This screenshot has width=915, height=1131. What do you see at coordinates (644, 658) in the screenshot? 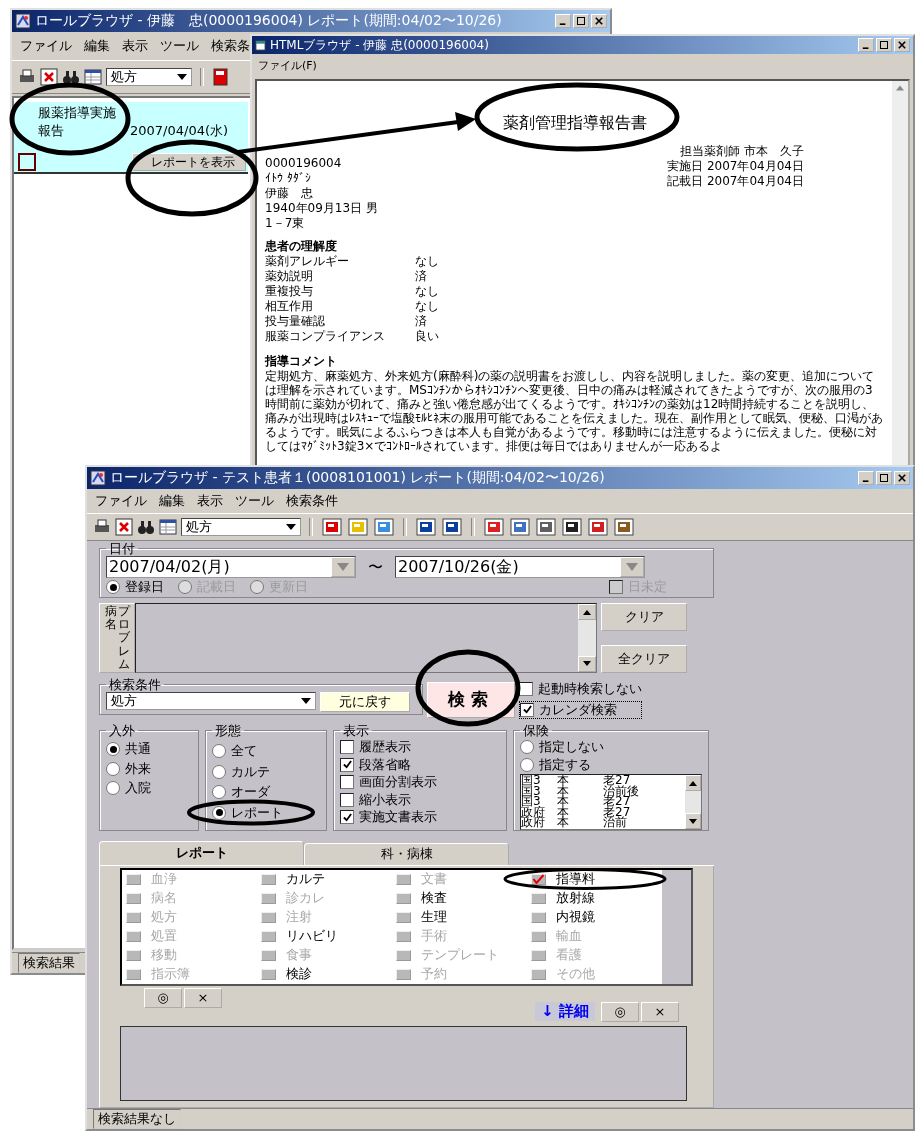
I see `clear-button: 全クリア` at bounding box center [644, 658].